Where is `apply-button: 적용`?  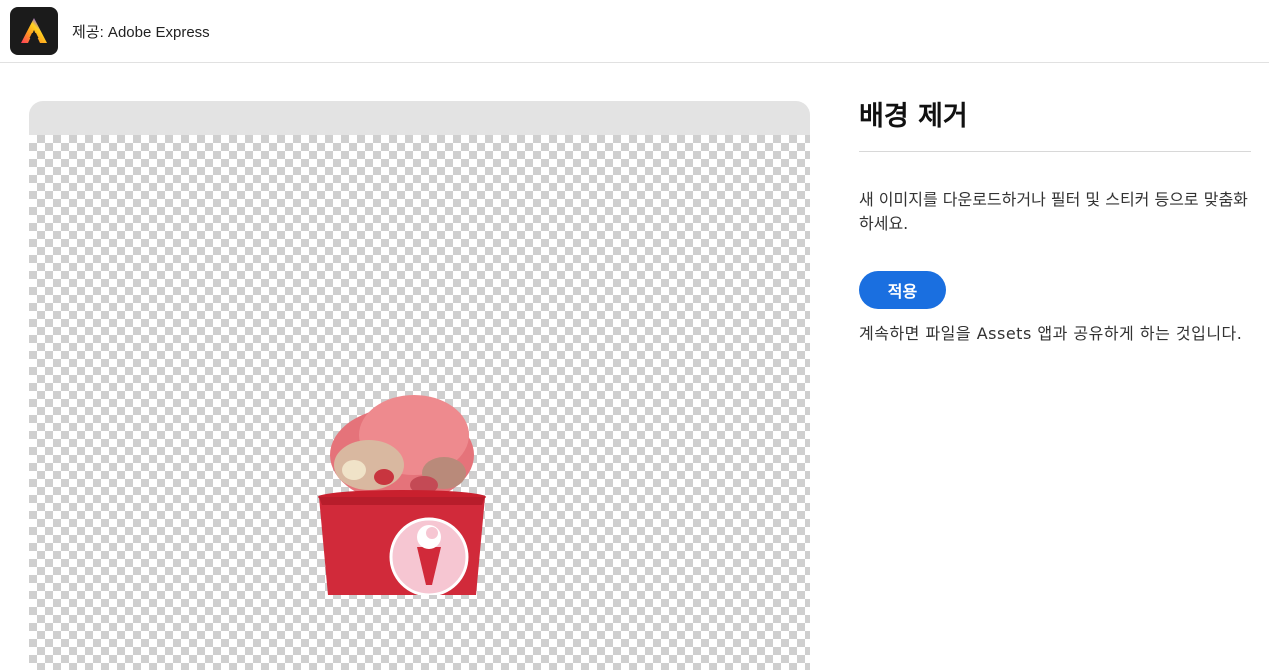
apply-button: 적용 is located at coordinates (902, 290).